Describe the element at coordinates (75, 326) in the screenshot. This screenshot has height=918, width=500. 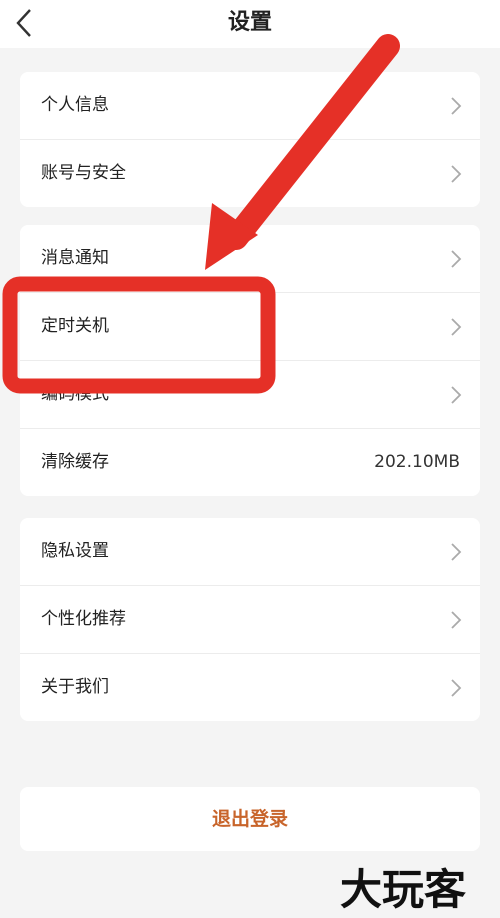
I see `row-label: 定时关机` at that location.